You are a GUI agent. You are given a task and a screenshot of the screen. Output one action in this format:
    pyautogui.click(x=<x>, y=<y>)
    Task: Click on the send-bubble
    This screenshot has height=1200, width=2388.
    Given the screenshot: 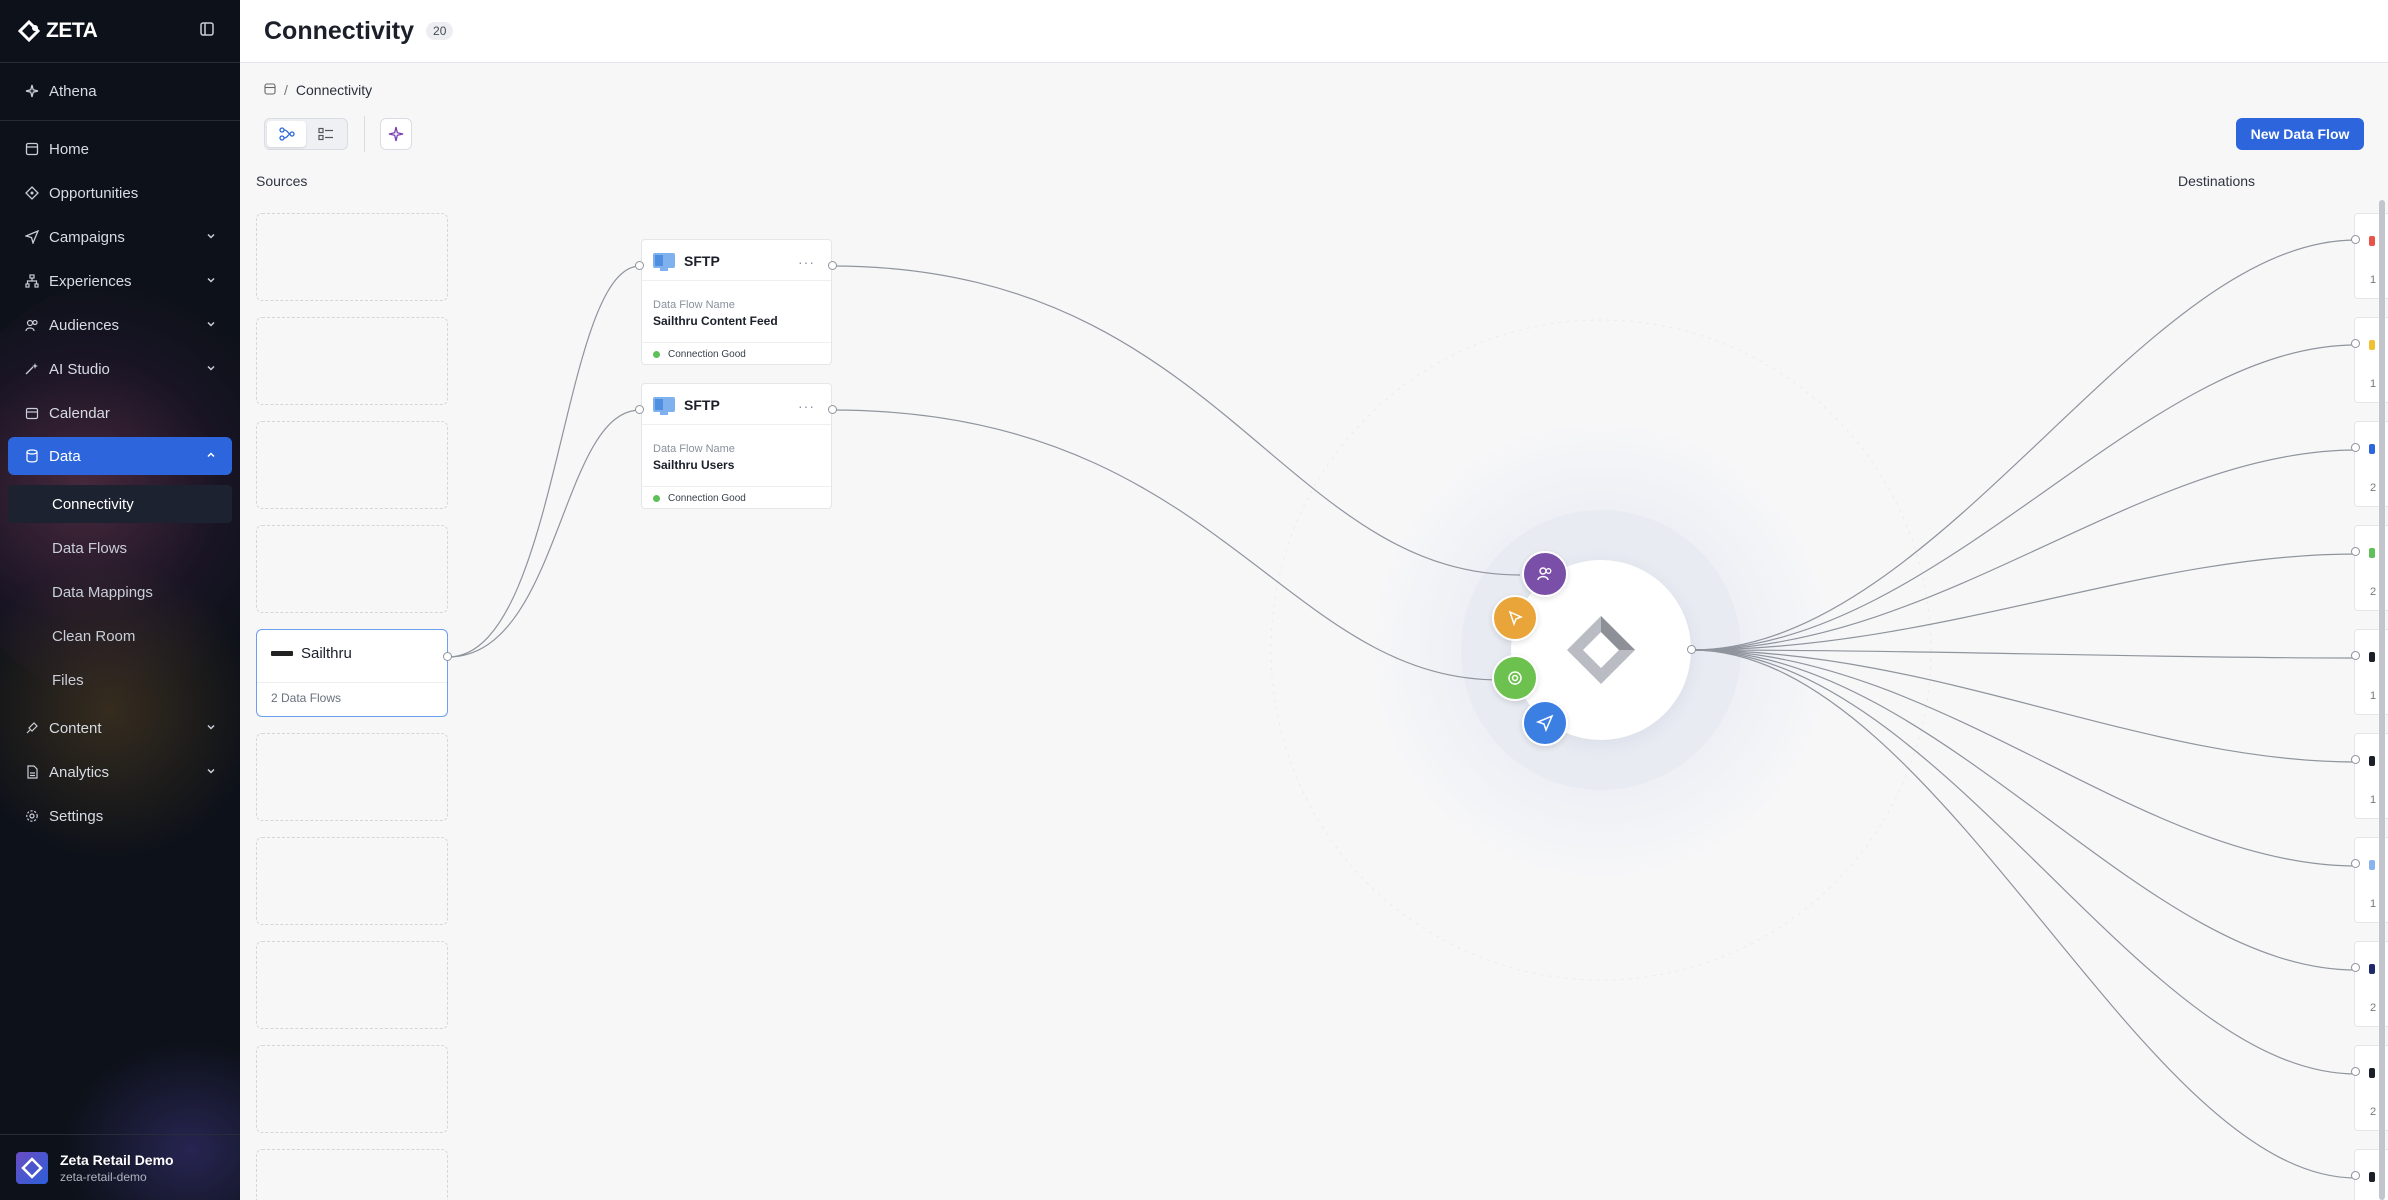 What is the action you would take?
    pyautogui.click(x=1545, y=723)
    